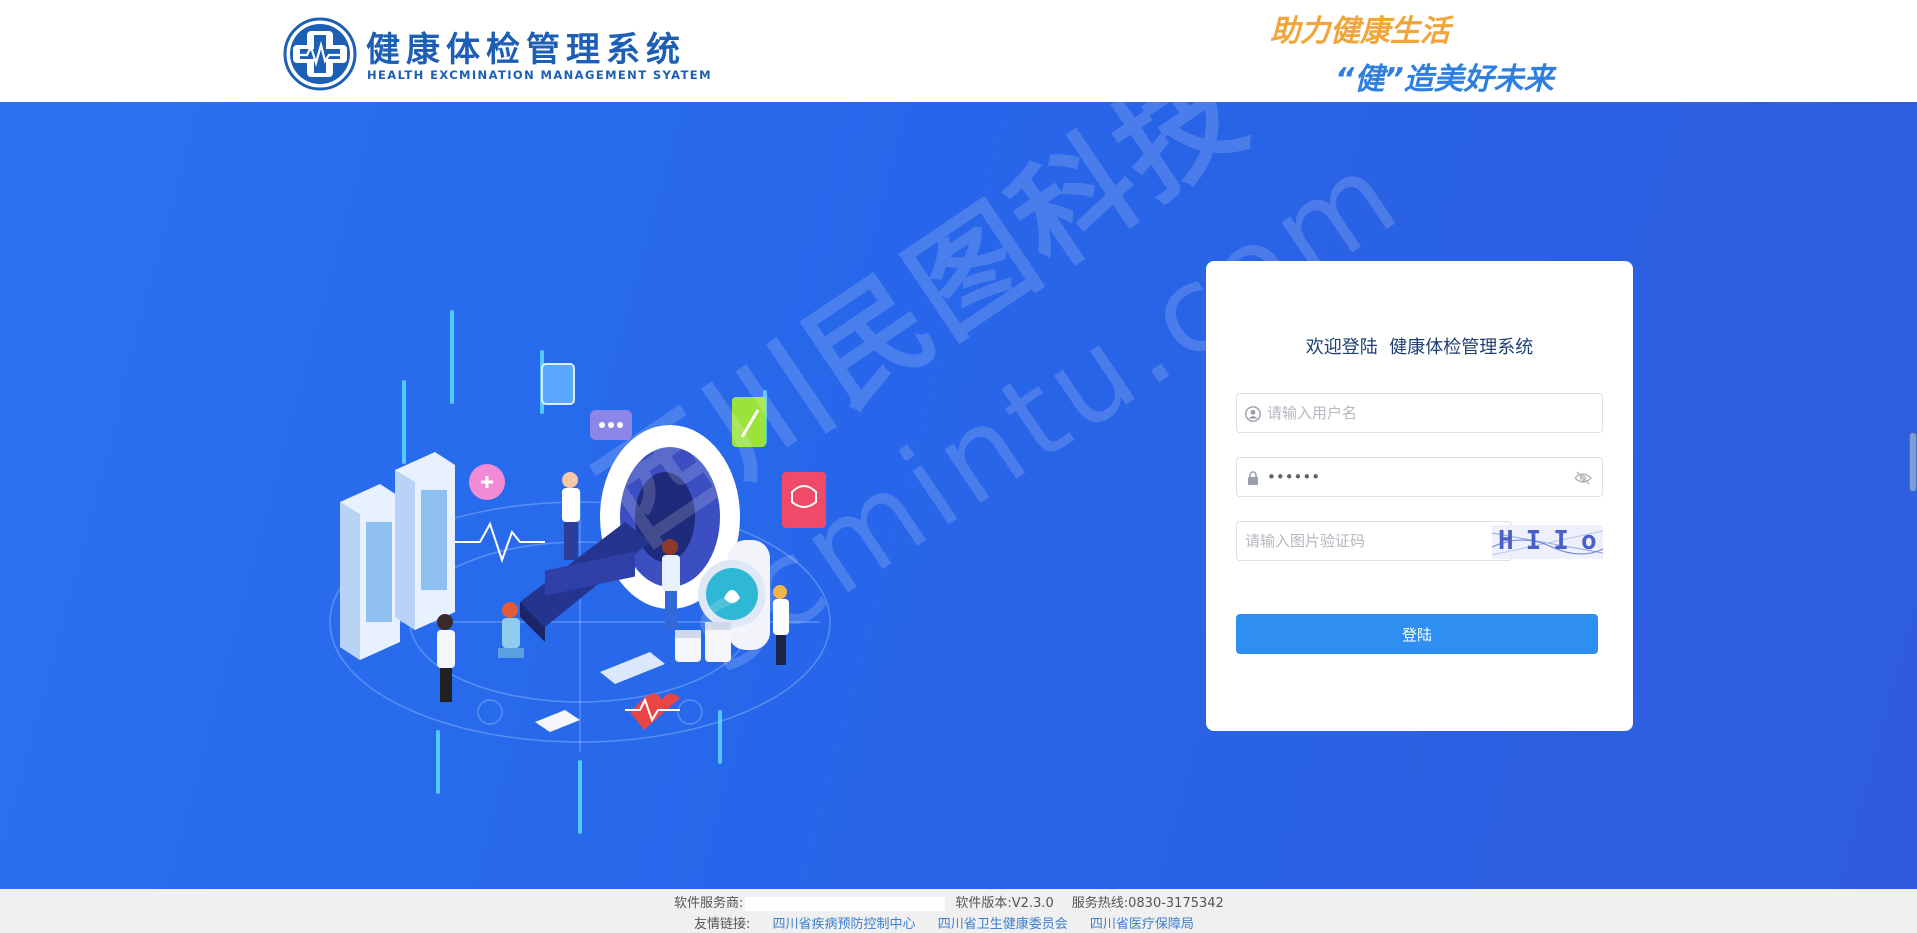 This screenshot has height=933, width=1917. Describe the element at coordinates (1417, 634) in the screenshot. I see `login-button: 登陆` at that location.